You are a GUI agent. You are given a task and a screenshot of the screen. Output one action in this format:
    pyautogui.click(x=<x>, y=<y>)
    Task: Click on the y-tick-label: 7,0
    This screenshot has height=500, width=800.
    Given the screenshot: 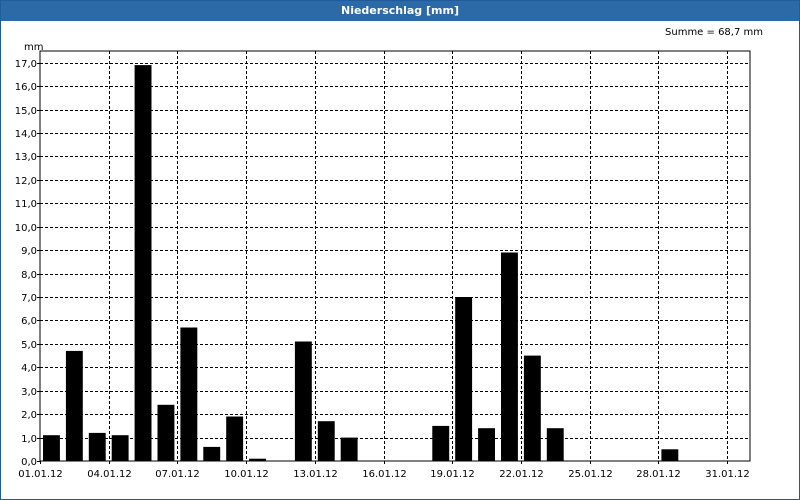 What is the action you would take?
    pyautogui.click(x=29, y=298)
    